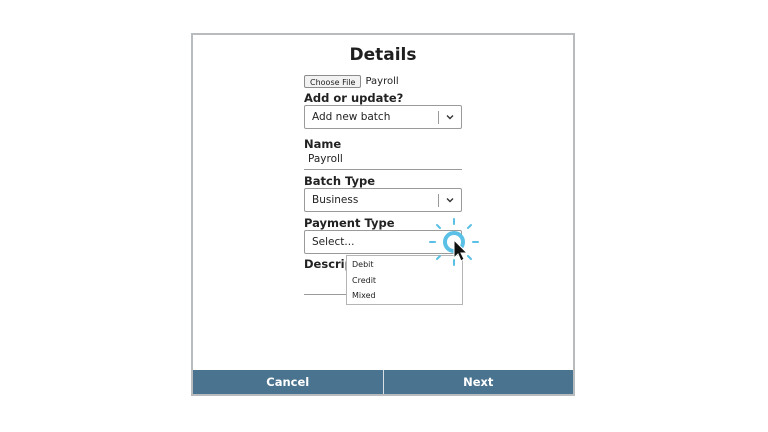  Describe the element at coordinates (382, 81) in the screenshot. I see `selected-file-name: Payroll` at that location.